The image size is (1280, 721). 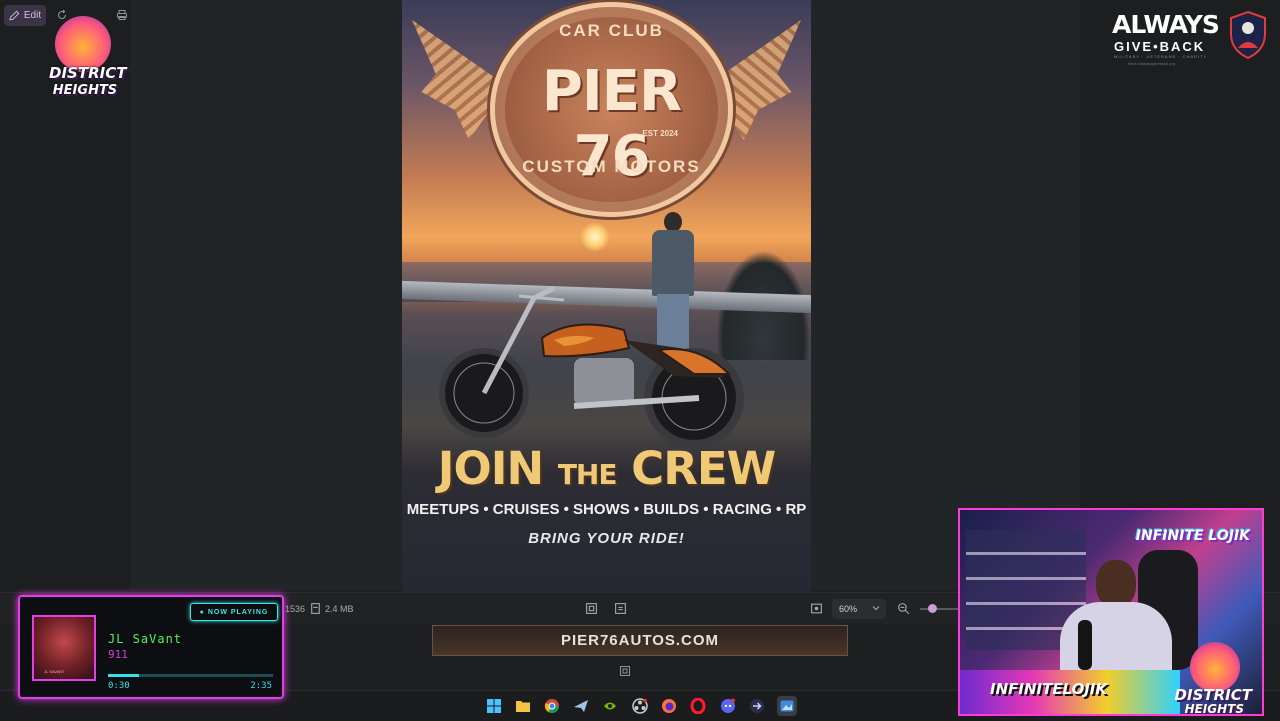 I want to click on badge-bottom-text: CUSTOM MOTORS, so click(x=611, y=166).